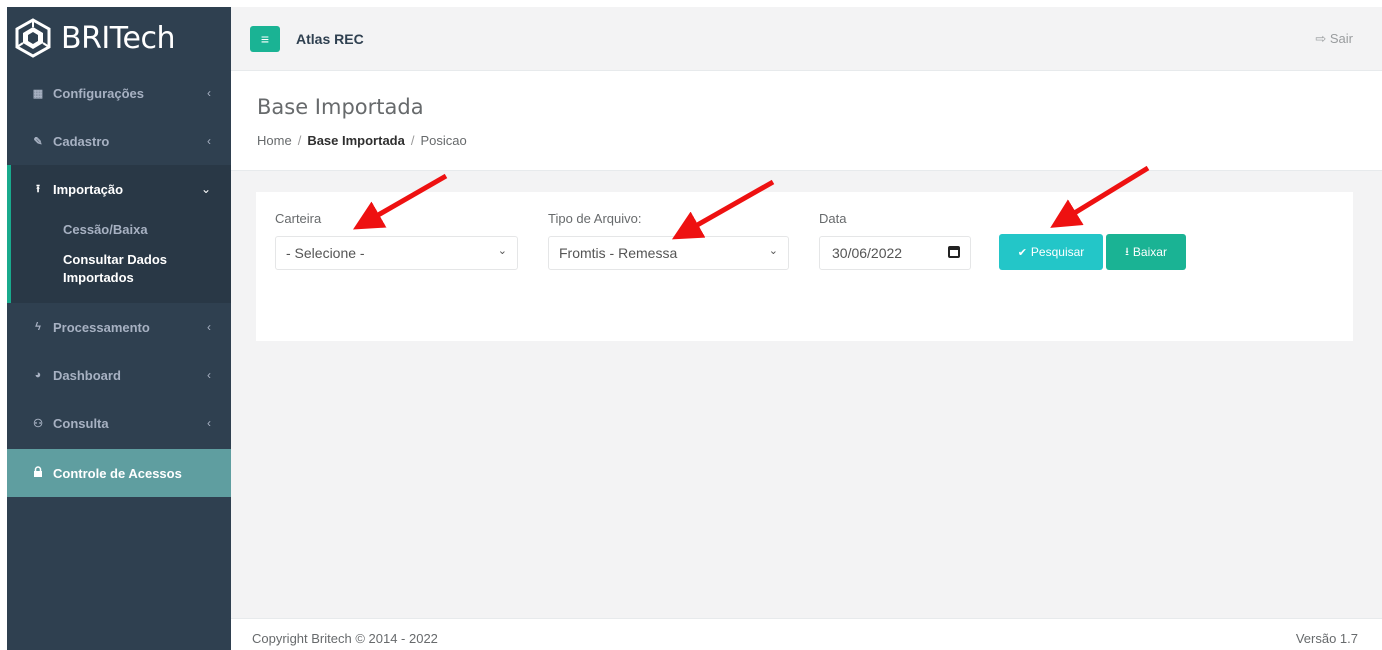  Describe the element at coordinates (38, 141) in the screenshot. I see `edit-icon: ✎` at that location.